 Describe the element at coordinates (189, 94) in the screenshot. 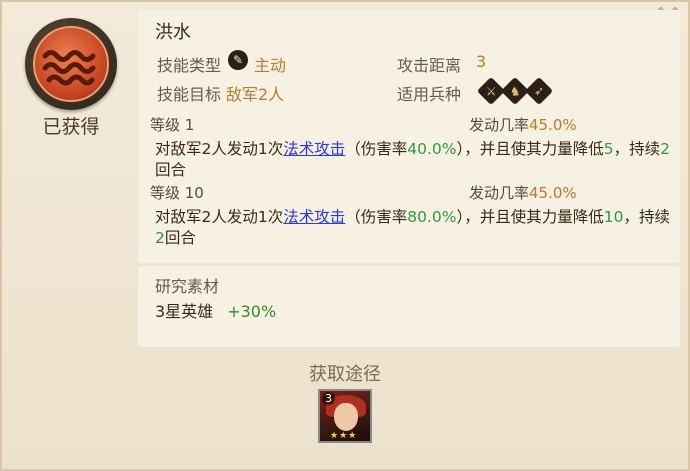

I see `skill-target-label: 技能目标` at that location.